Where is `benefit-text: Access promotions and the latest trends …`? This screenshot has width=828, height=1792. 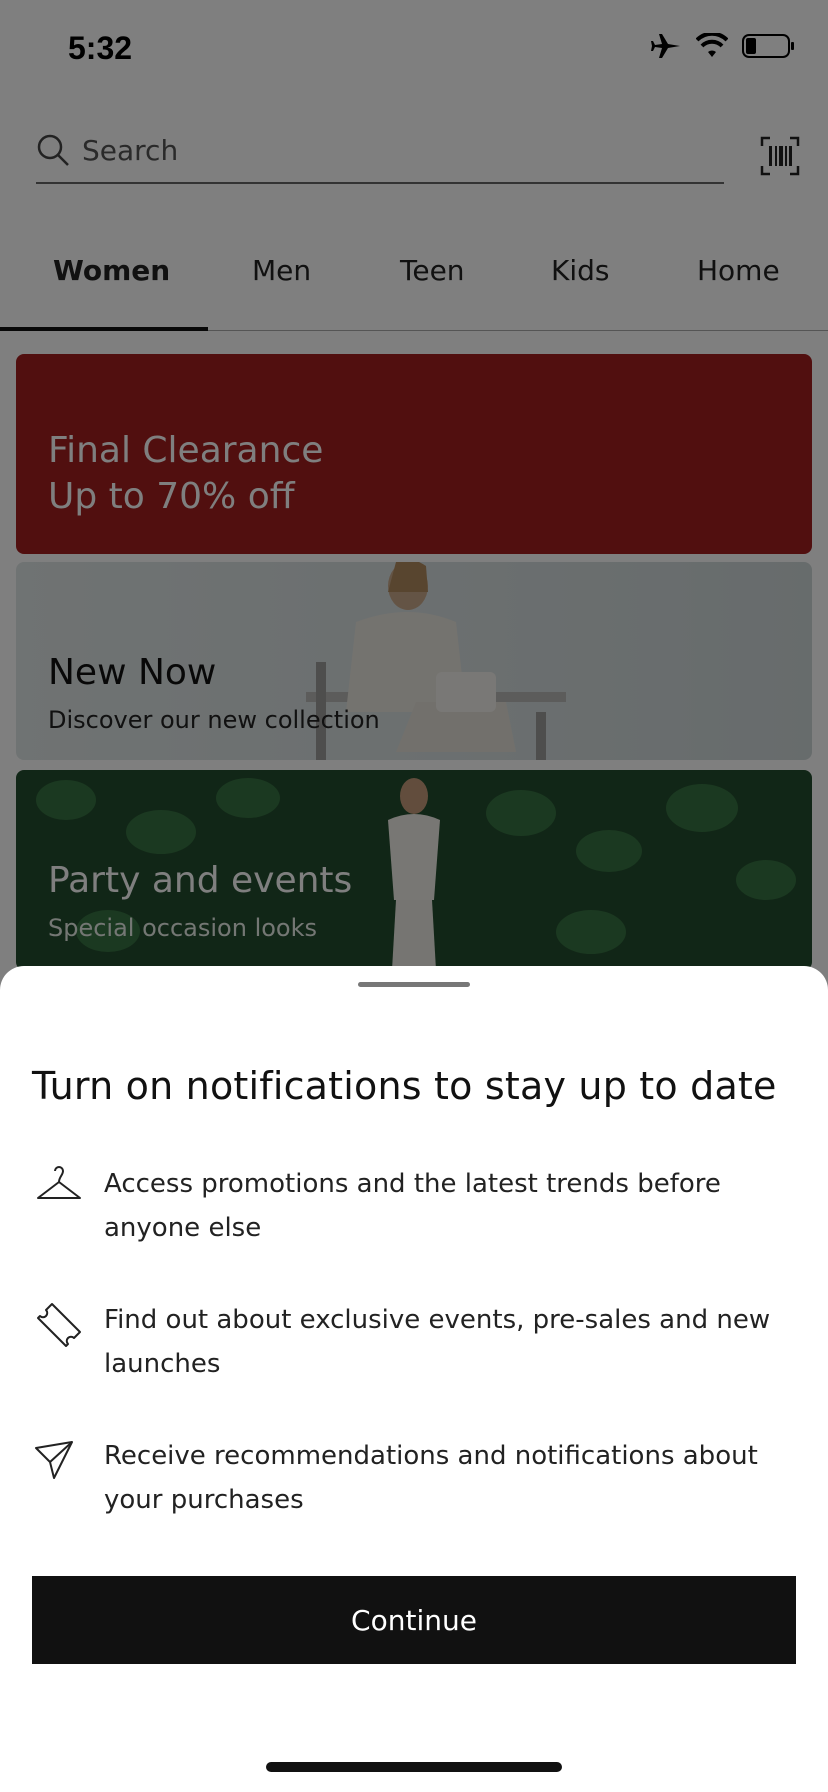
benefit-text: Access promotions and the latest trends … is located at coordinates (412, 1206).